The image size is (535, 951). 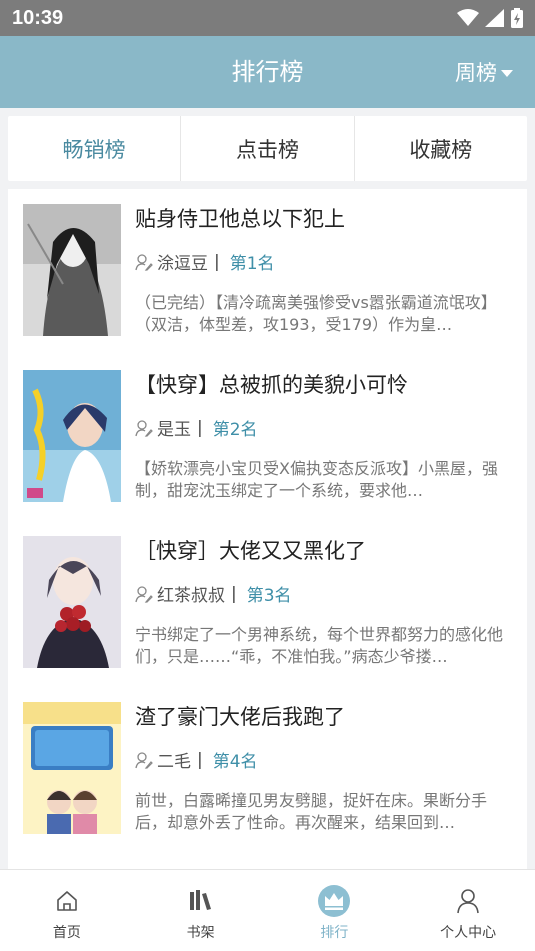 What do you see at coordinates (476, 73) in the screenshot?
I see `period-label: 周榜` at bounding box center [476, 73].